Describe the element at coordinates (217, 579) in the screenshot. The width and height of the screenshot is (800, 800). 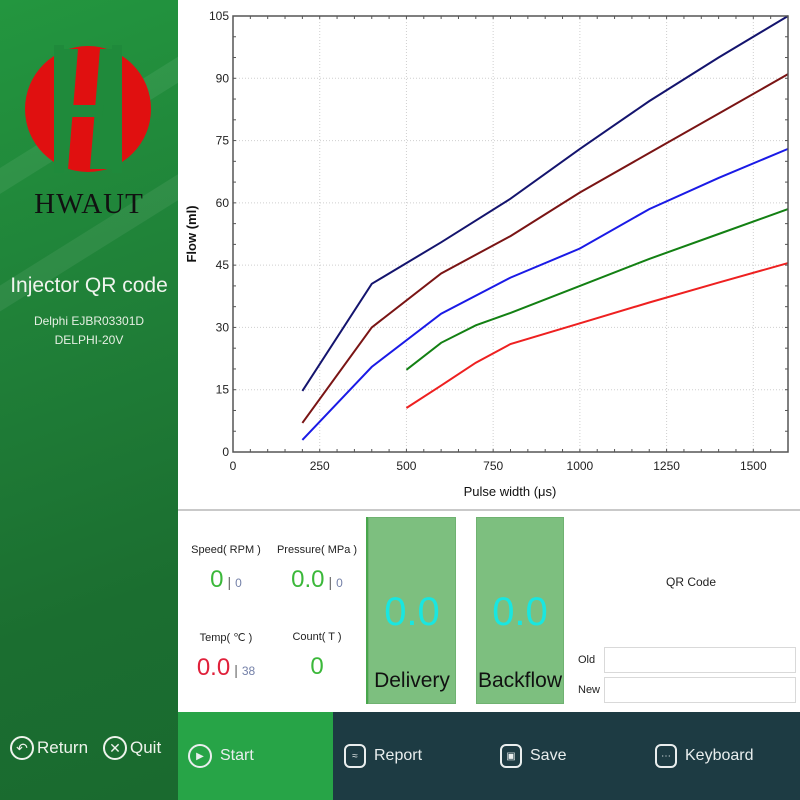
I see `speed-value: 0` at that location.